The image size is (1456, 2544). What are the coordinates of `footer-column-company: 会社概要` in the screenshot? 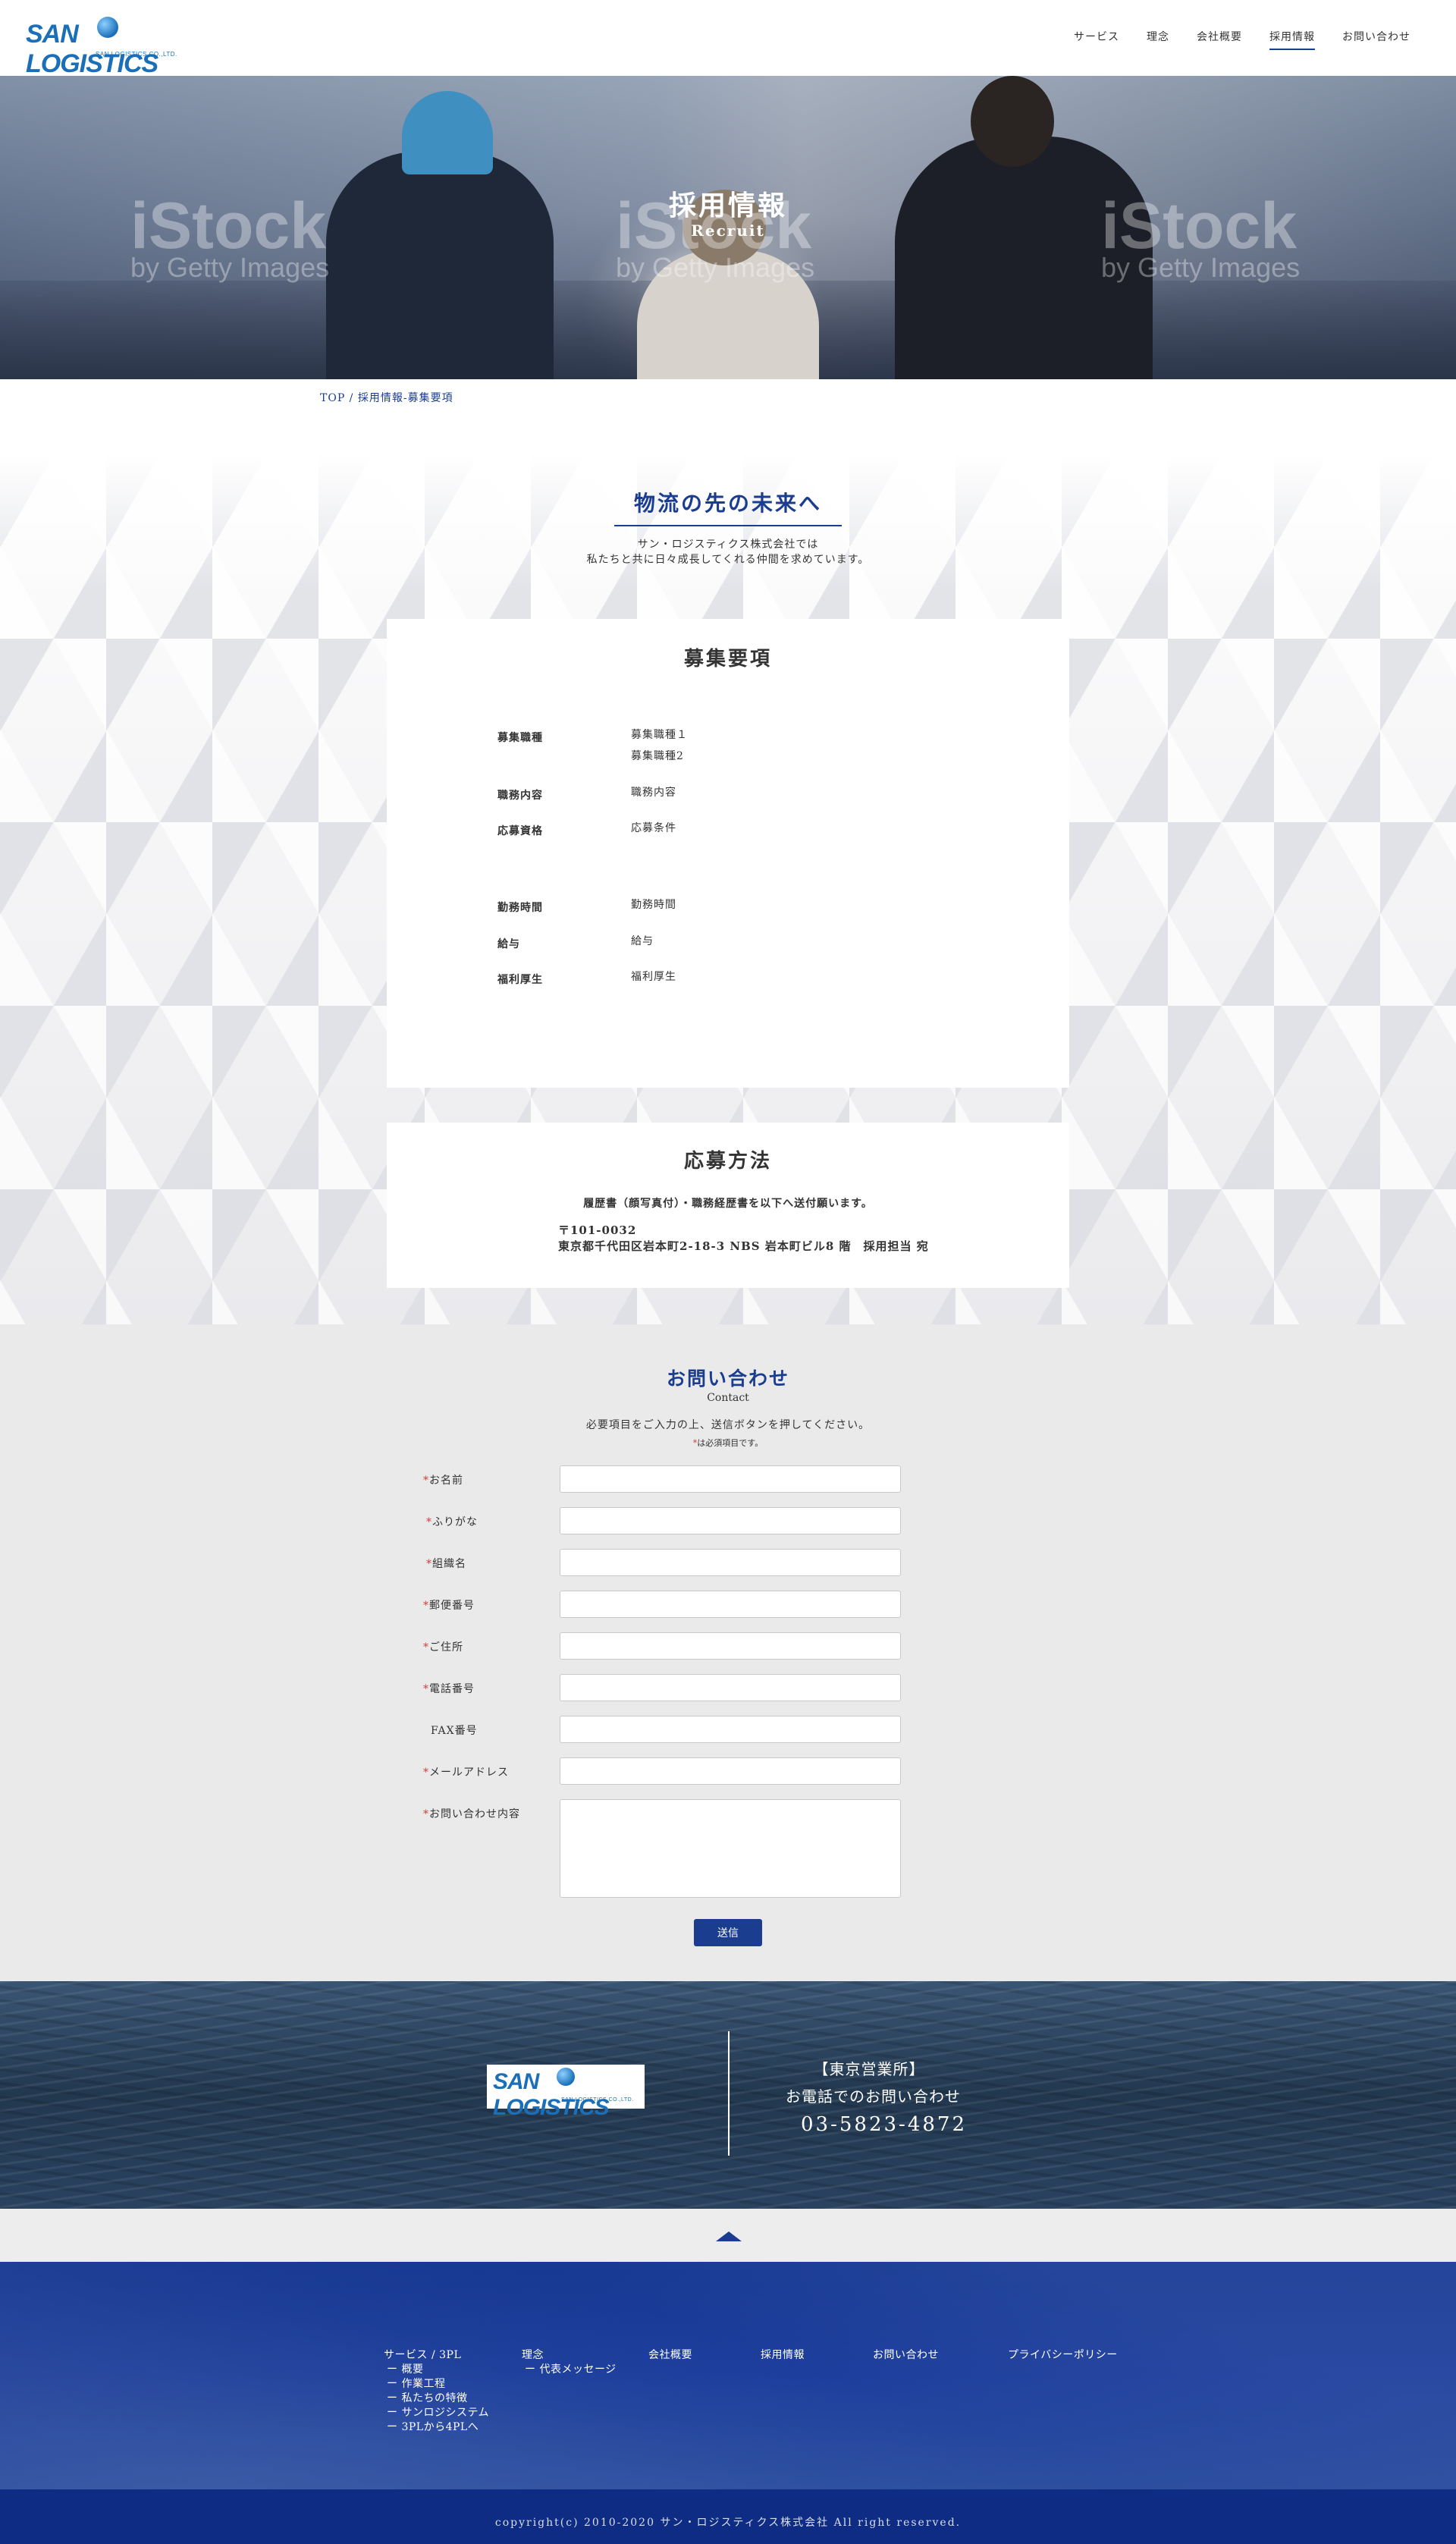 It's located at (670, 2355).